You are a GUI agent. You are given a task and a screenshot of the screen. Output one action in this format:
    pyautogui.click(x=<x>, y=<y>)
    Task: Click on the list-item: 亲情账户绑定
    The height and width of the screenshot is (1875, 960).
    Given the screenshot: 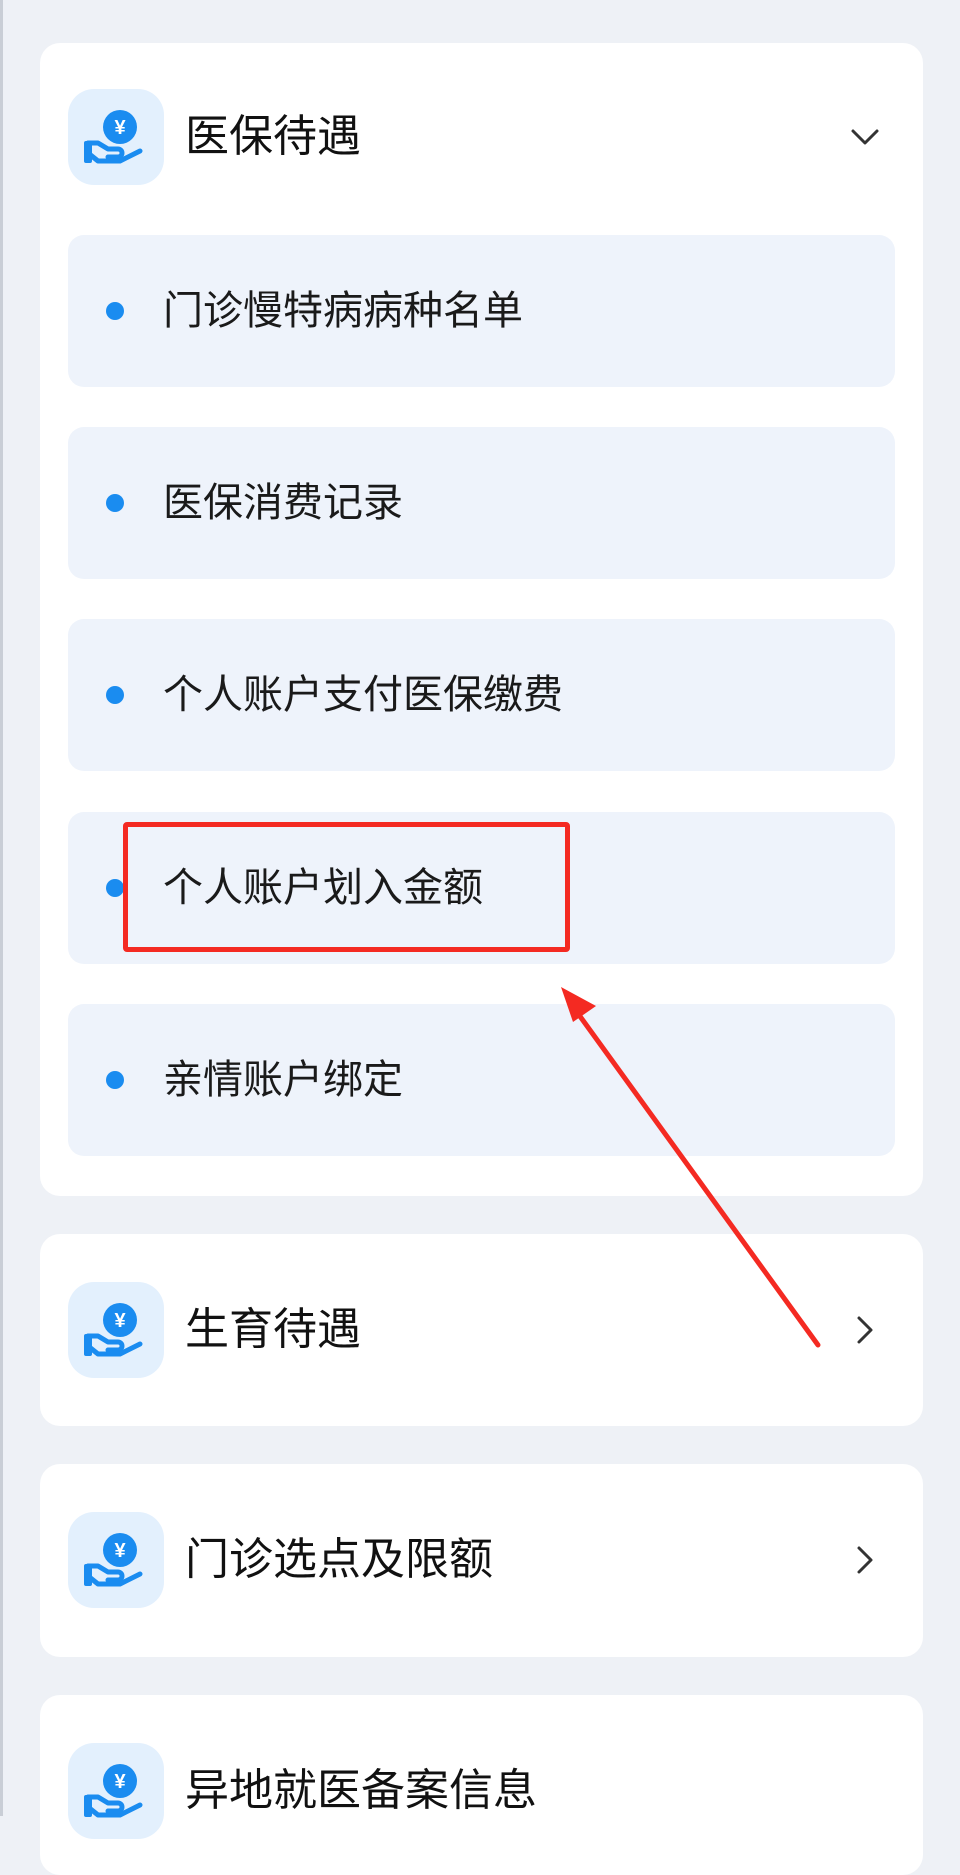 What is the action you would take?
    pyautogui.click(x=481, y=1080)
    